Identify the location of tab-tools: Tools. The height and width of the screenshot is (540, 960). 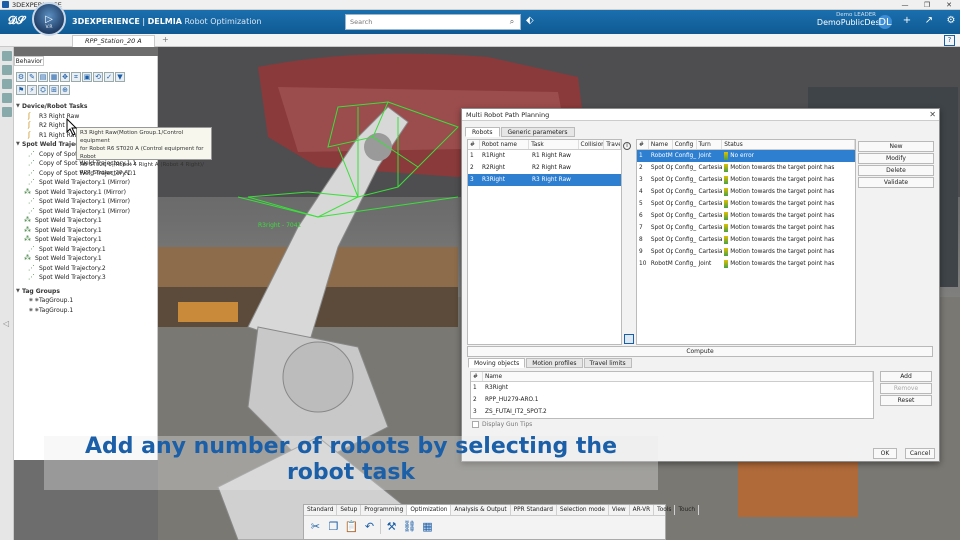
(665, 510).